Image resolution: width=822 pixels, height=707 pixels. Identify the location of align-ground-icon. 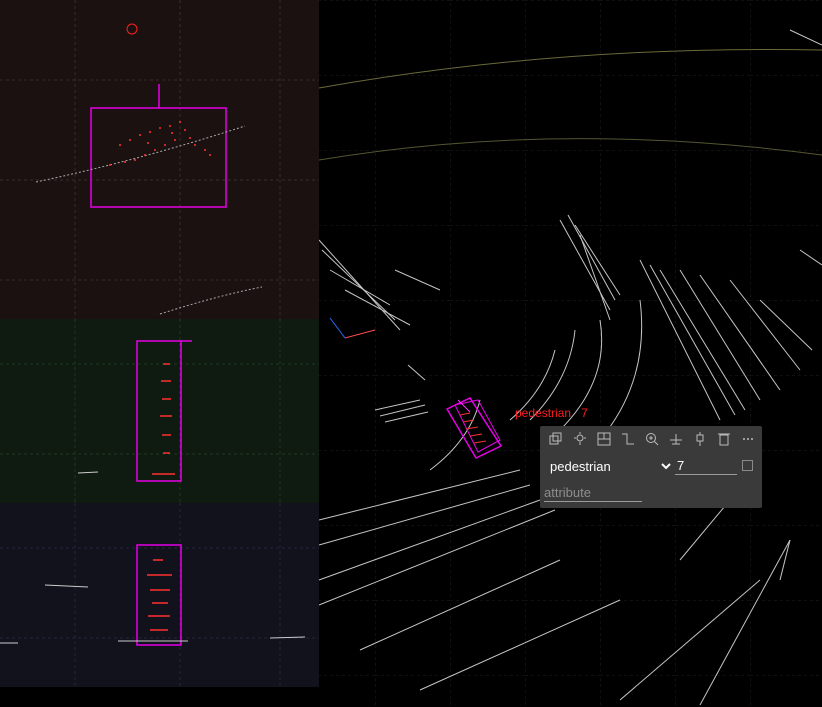
(676, 439).